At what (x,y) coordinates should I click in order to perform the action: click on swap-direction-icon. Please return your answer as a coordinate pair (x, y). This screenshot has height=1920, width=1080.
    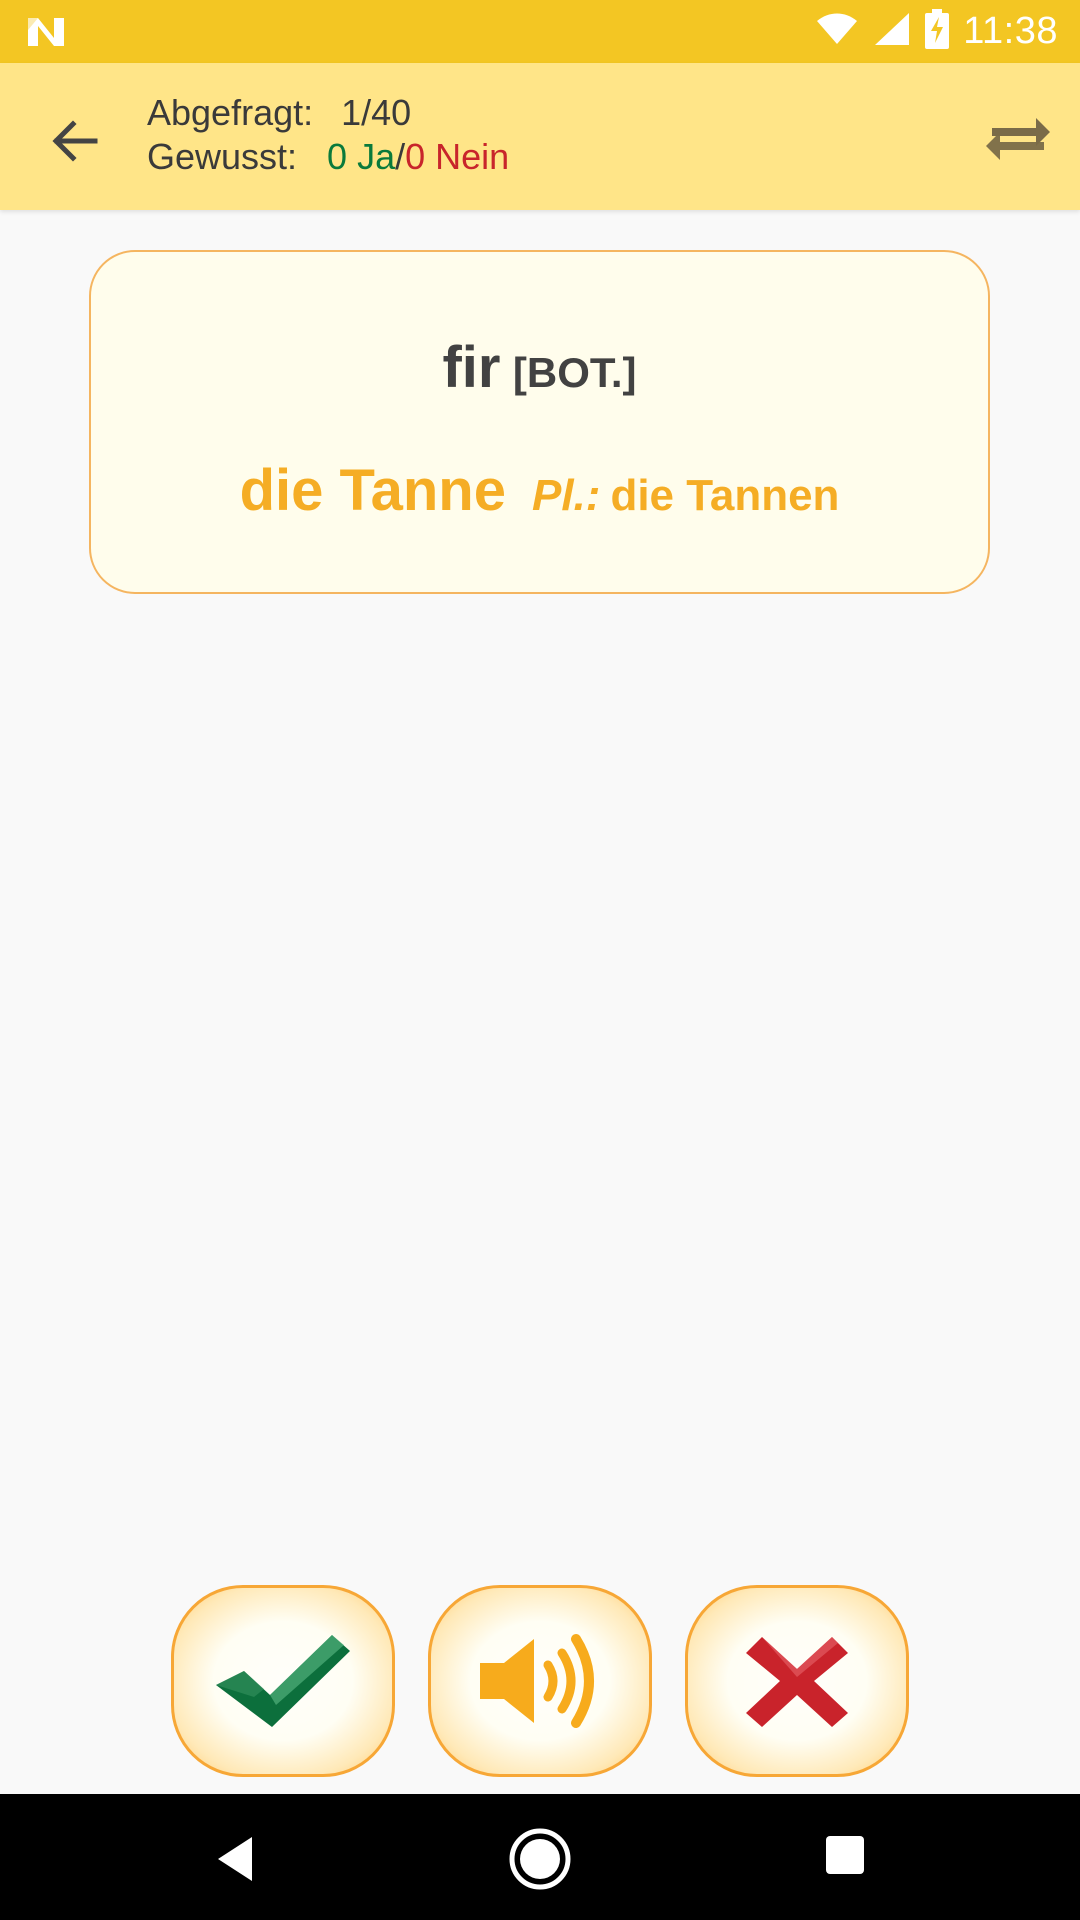
    Looking at the image, I should click on (1018, 139).